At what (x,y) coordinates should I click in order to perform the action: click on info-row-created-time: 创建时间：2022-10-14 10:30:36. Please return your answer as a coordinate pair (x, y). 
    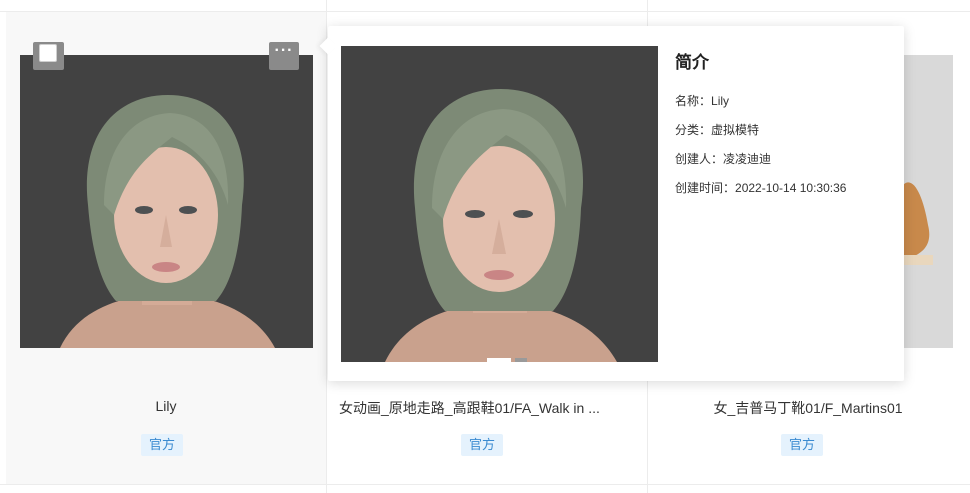
    Looking at the image, I should click on (785, 188).